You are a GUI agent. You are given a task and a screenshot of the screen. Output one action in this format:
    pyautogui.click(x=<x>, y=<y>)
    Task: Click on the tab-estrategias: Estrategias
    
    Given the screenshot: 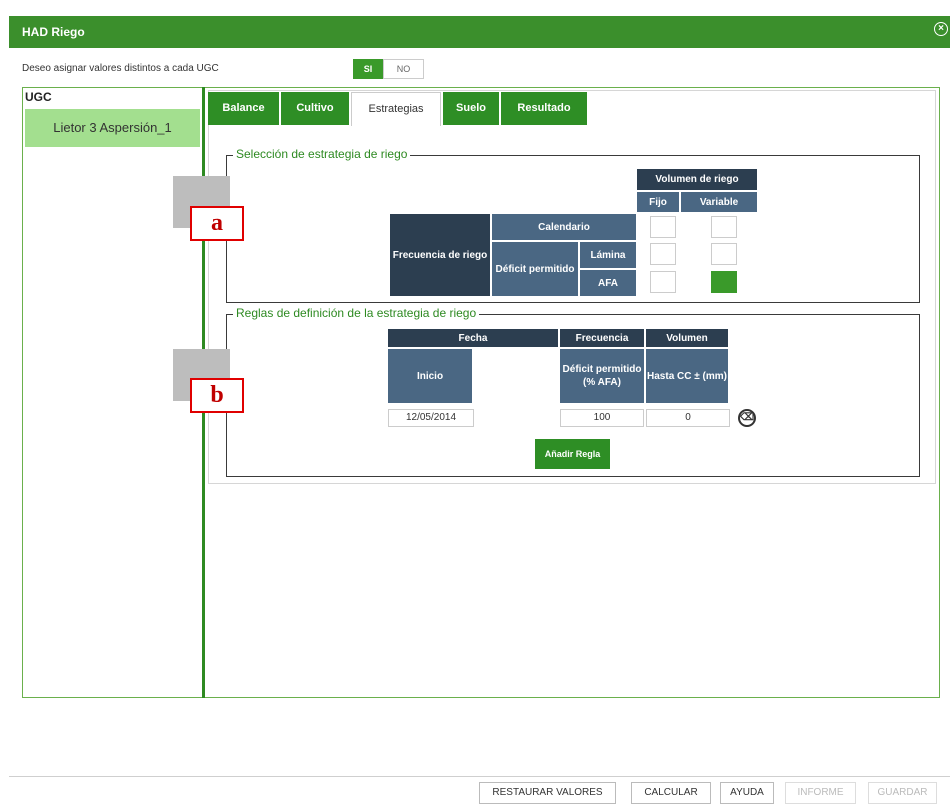 What is the action you would take?
    pyautogui.click(x=396, y=109)
    